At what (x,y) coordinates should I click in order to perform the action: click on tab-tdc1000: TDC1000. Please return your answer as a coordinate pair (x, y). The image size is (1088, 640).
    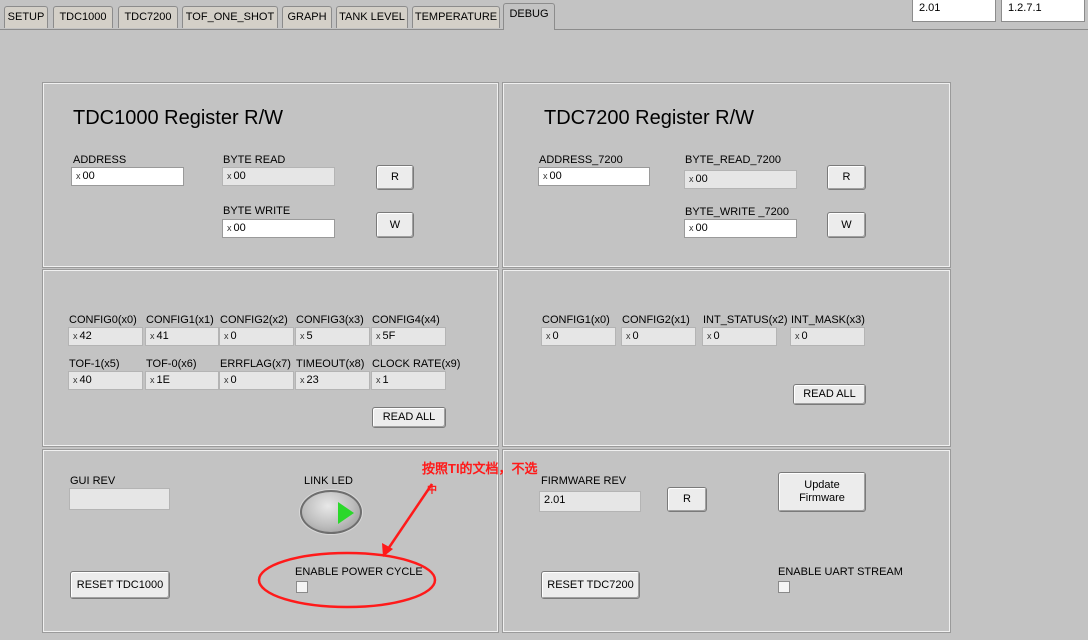
    Looking at the image, I should click on (83, 17).